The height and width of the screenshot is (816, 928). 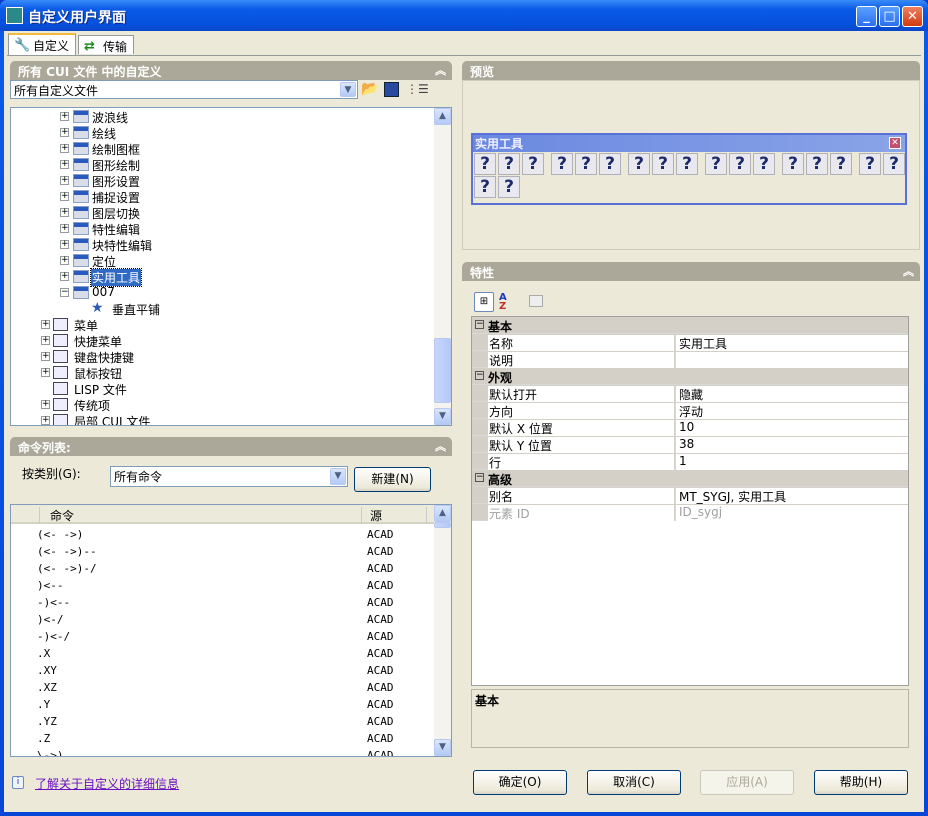 I want to click on table-row: )<-/ ACAD, so click(x=221, y=619).